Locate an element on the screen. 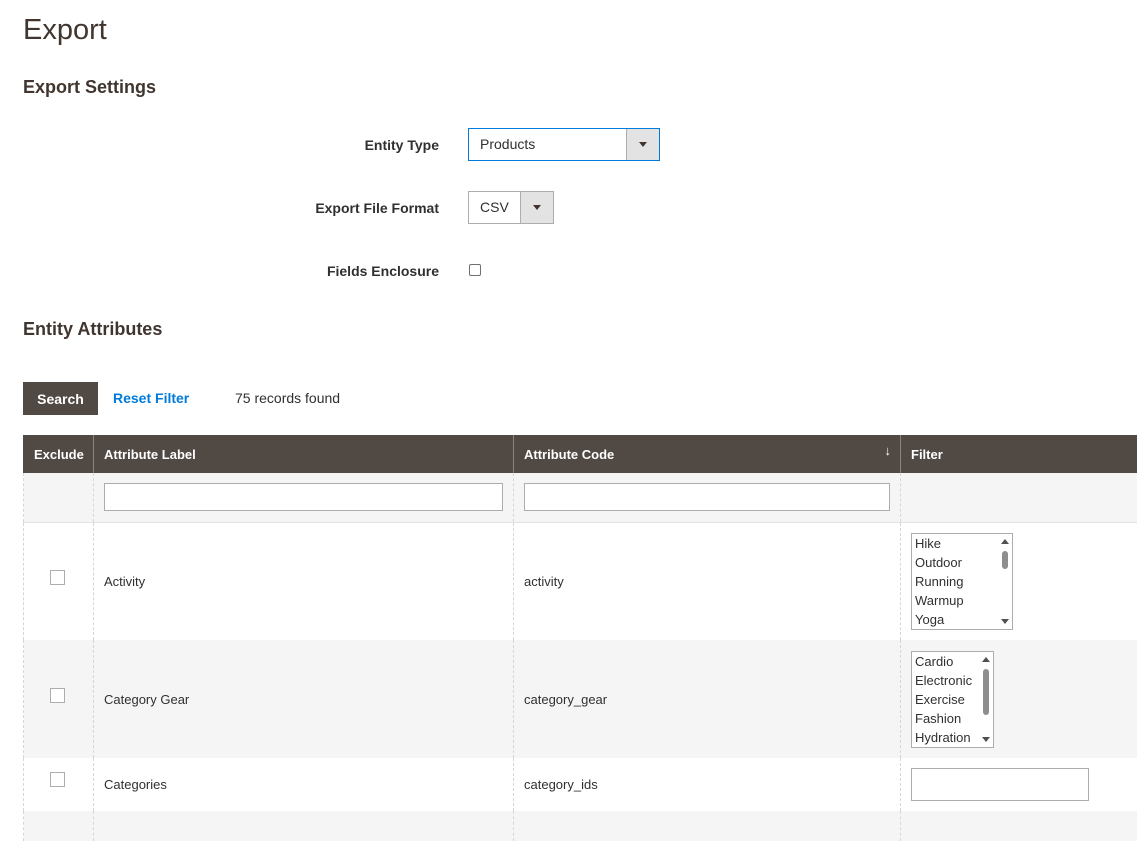 The width and height of the screenshot is (1137, 841). entity-type-select: Products is located at coordinates (564, 144).